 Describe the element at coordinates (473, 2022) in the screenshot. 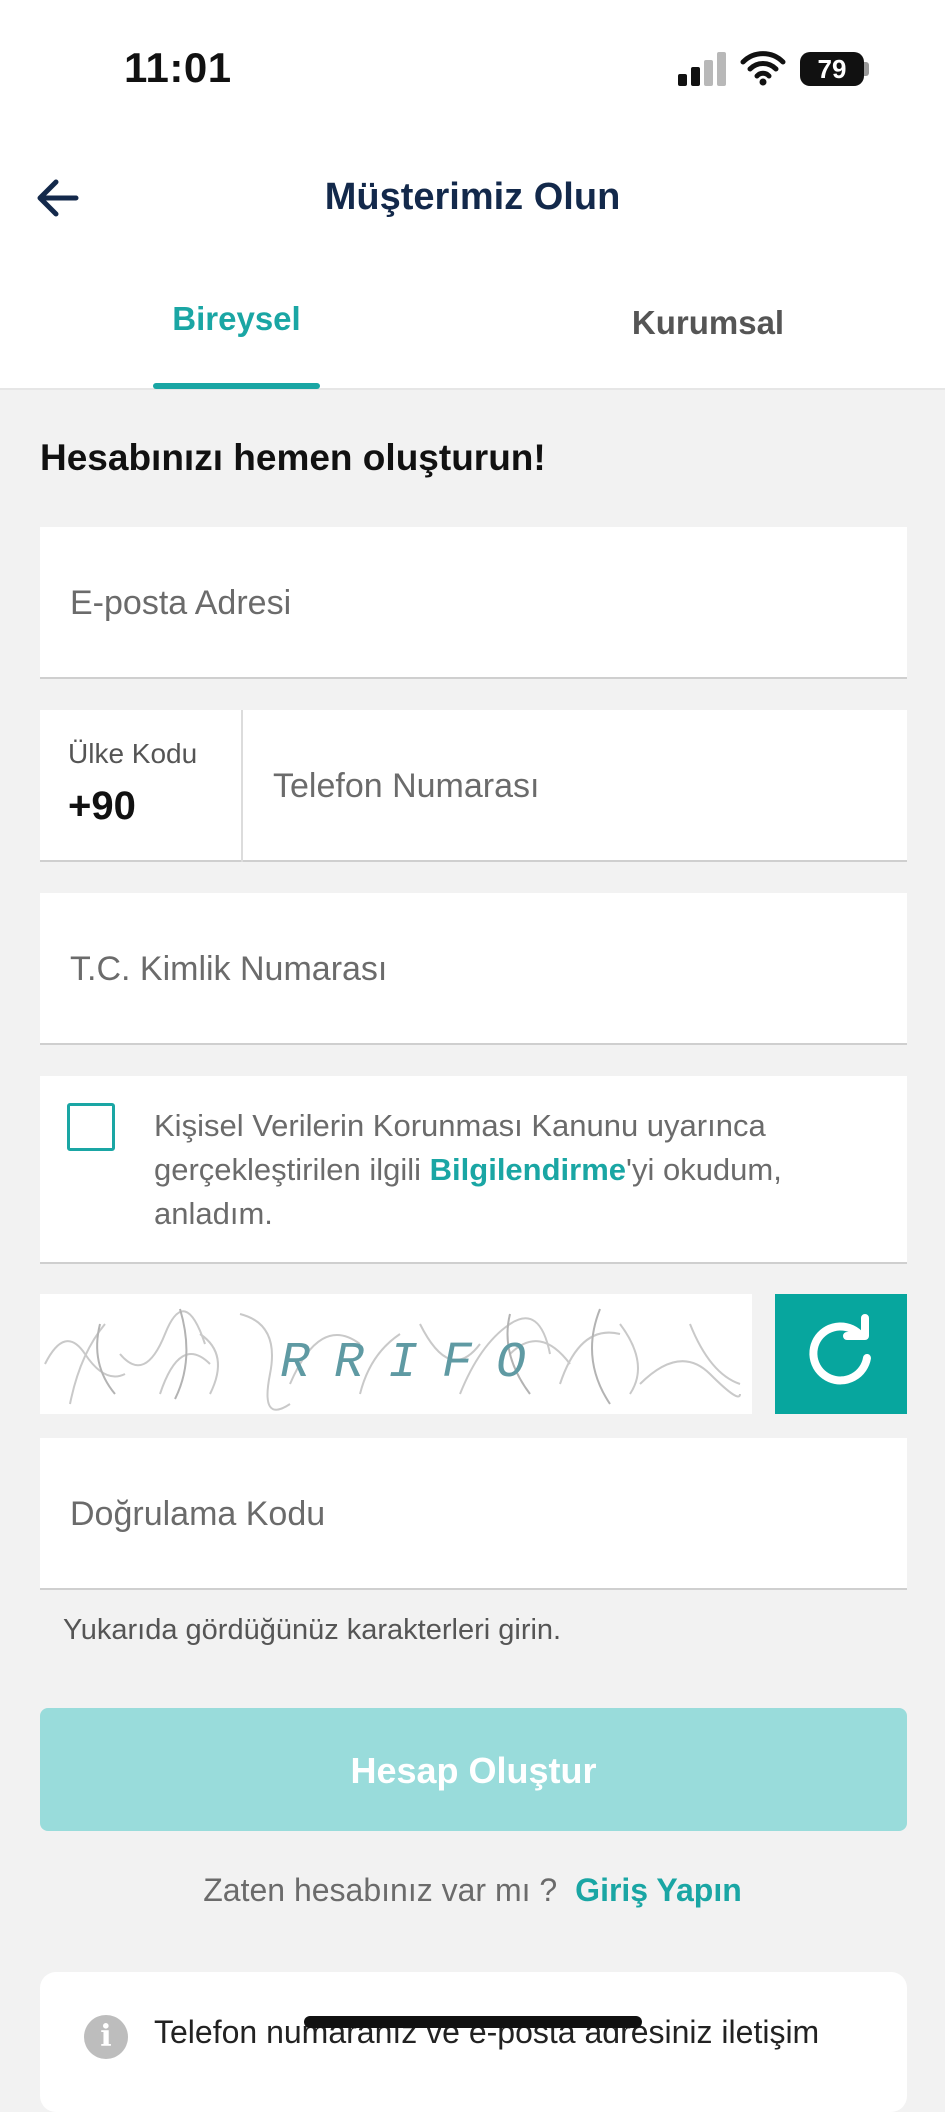

I see `home-indicator` at that location.